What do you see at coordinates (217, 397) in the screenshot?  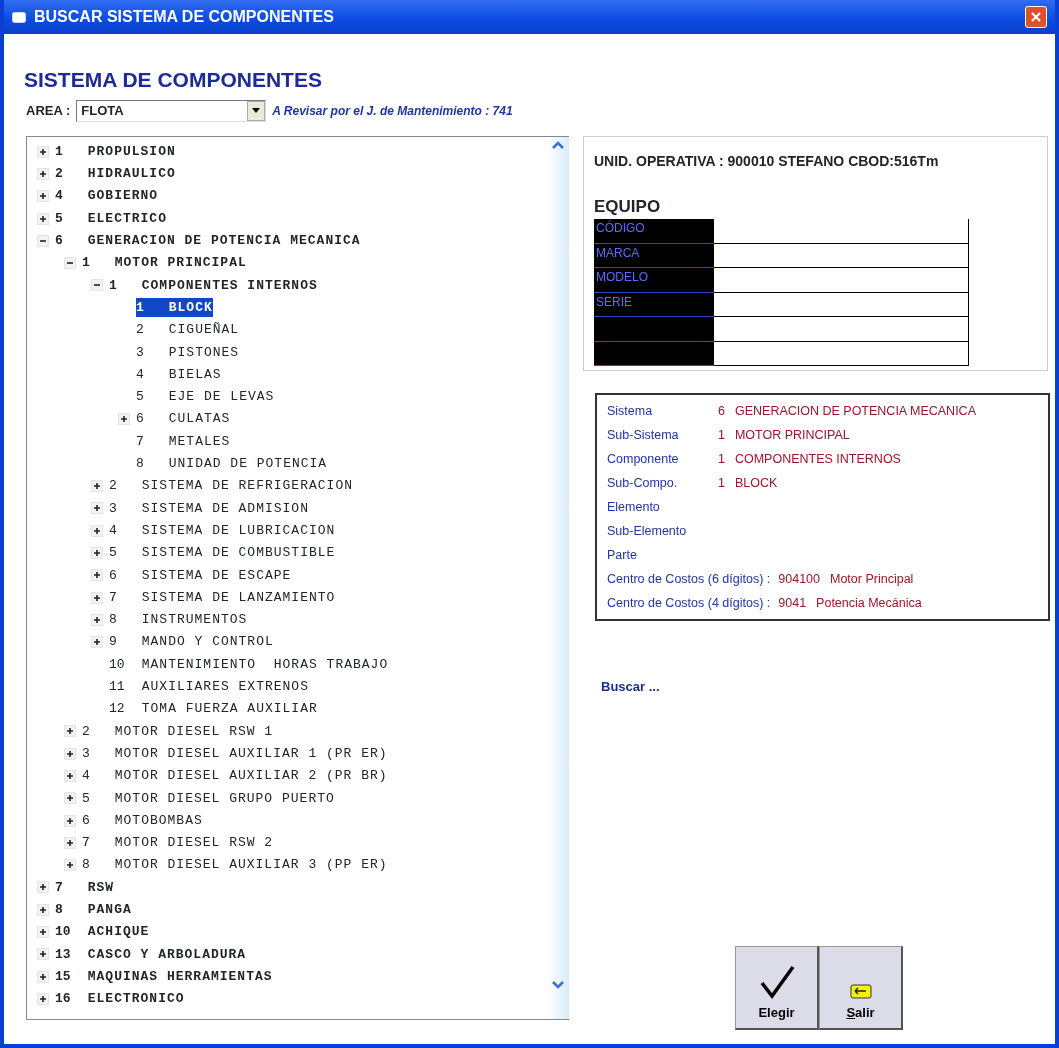 I see `tree-item-label: EJE DE LEVAS` at bounding box center [217, 397].